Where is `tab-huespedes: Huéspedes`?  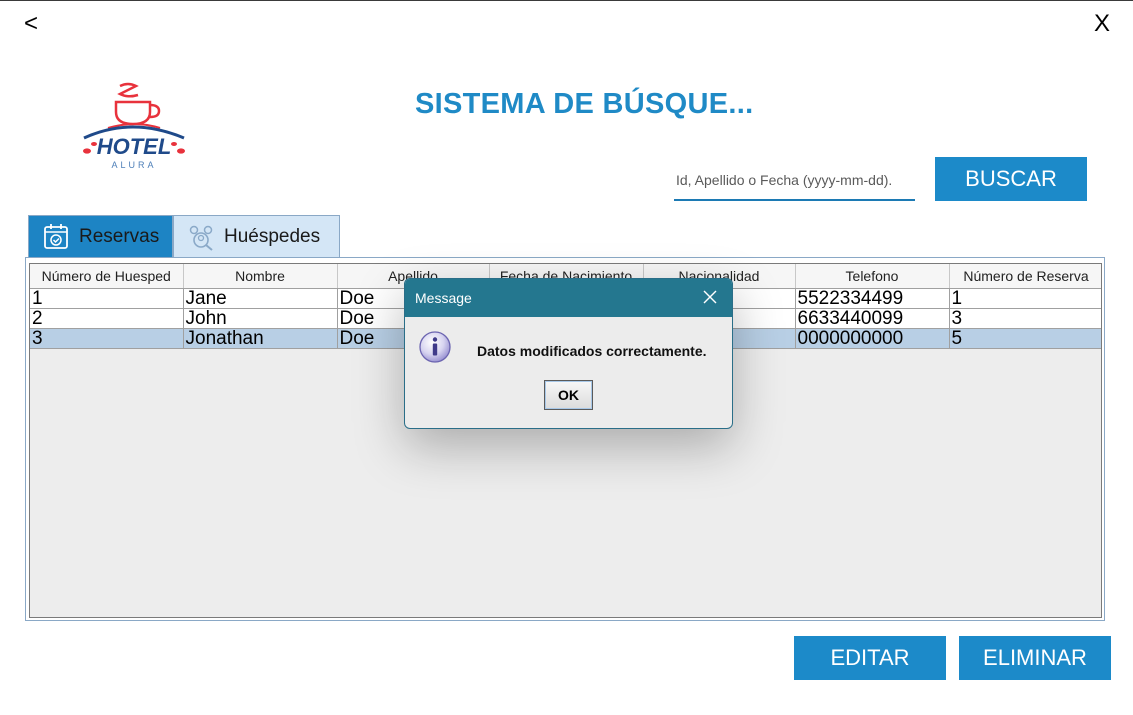 tab-huespedes: Huéspedes is located at coordinates (256, 236).